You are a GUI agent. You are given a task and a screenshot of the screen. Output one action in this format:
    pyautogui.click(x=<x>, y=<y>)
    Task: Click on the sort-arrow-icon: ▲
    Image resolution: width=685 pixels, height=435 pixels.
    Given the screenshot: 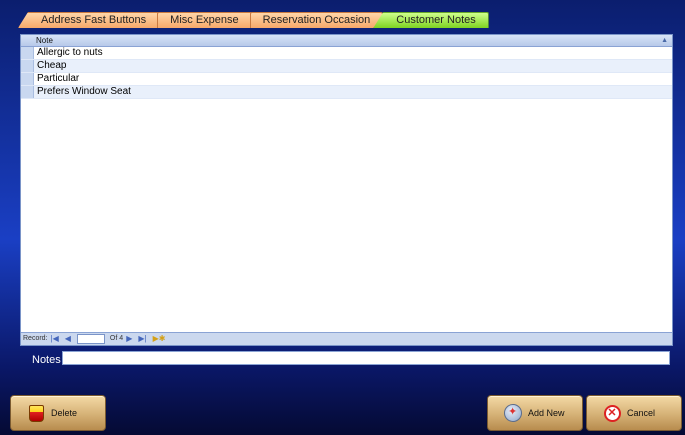 What is the action you would take?
    pyautogui.click(x=664, y=40)
    